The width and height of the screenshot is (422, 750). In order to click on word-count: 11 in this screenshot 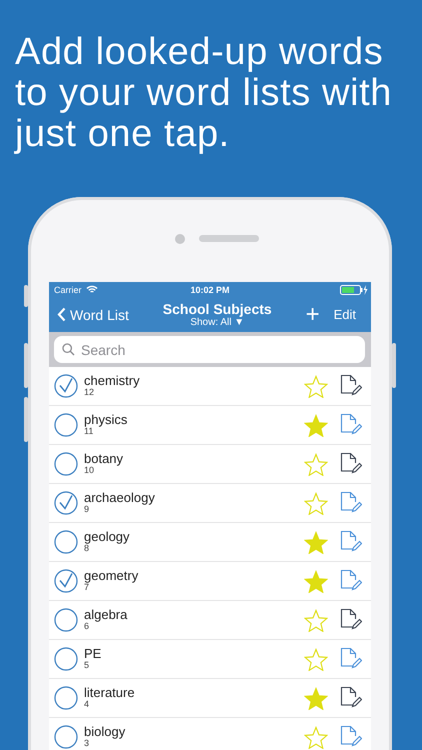, I will do `click(89, 432)`.